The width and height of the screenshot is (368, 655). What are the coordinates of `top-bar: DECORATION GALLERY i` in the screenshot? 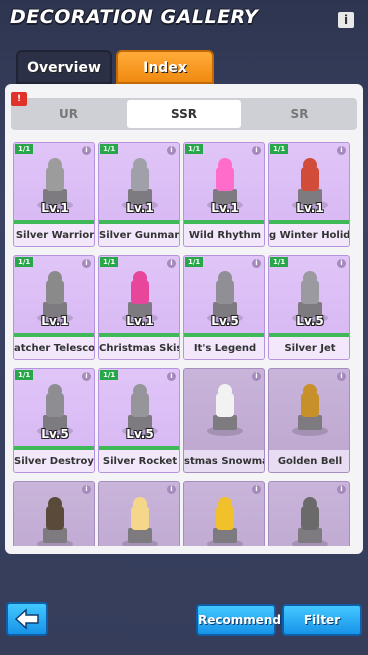 It's located at (184, 20).